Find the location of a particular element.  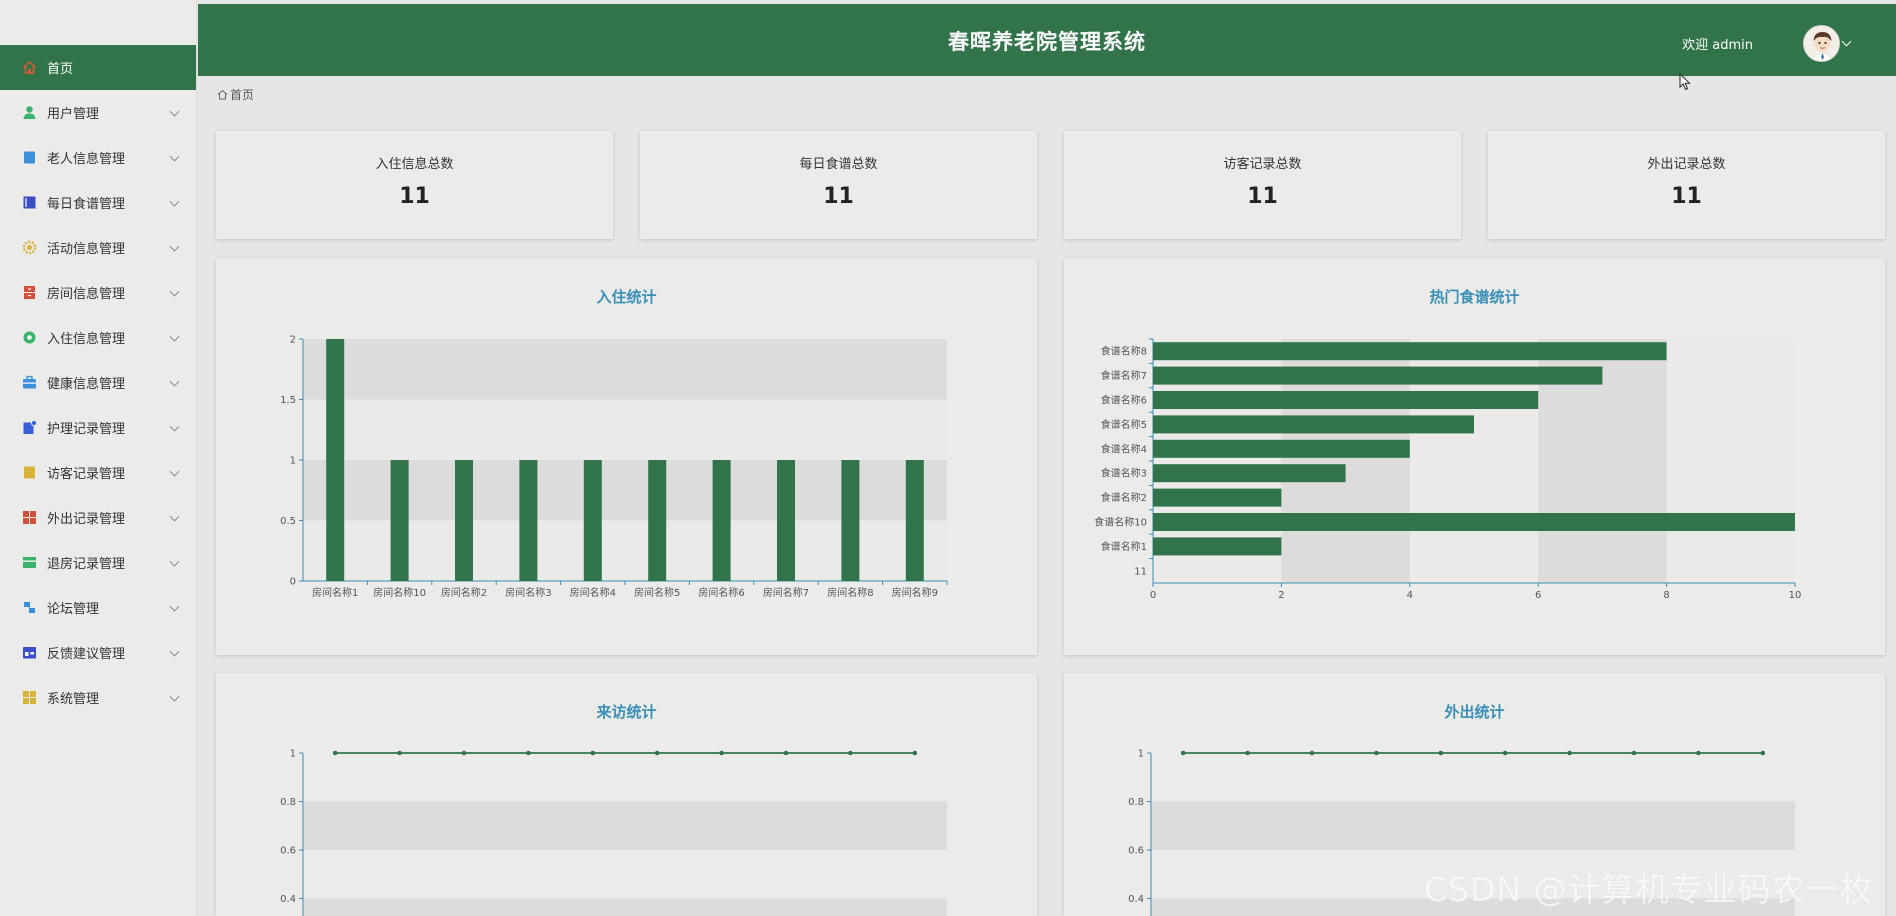

list-icon is located at coordinates (29, 202).